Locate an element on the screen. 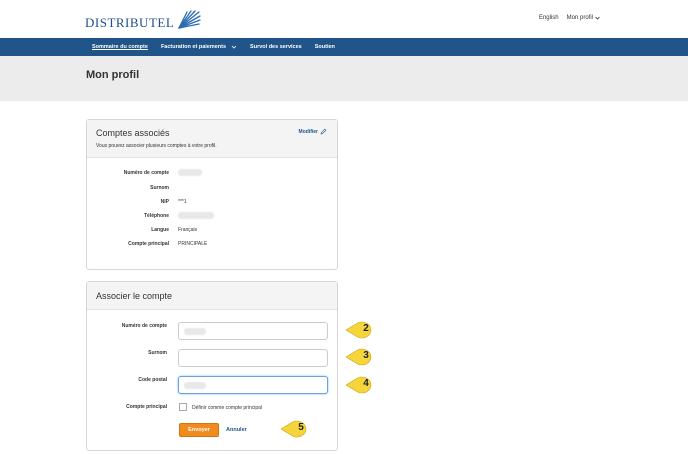  postal-code-label: Code postal is located at coordinates (152, 380).